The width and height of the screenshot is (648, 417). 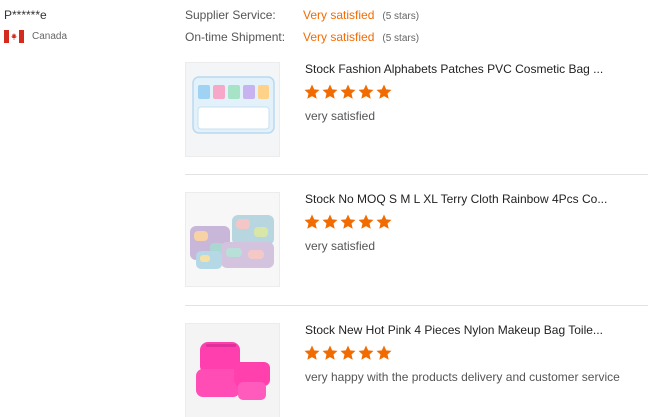 What do you see at coordinates (50, 36) in the screenshot?
I see `country-name: Canada` at bounding box center [50, 36].